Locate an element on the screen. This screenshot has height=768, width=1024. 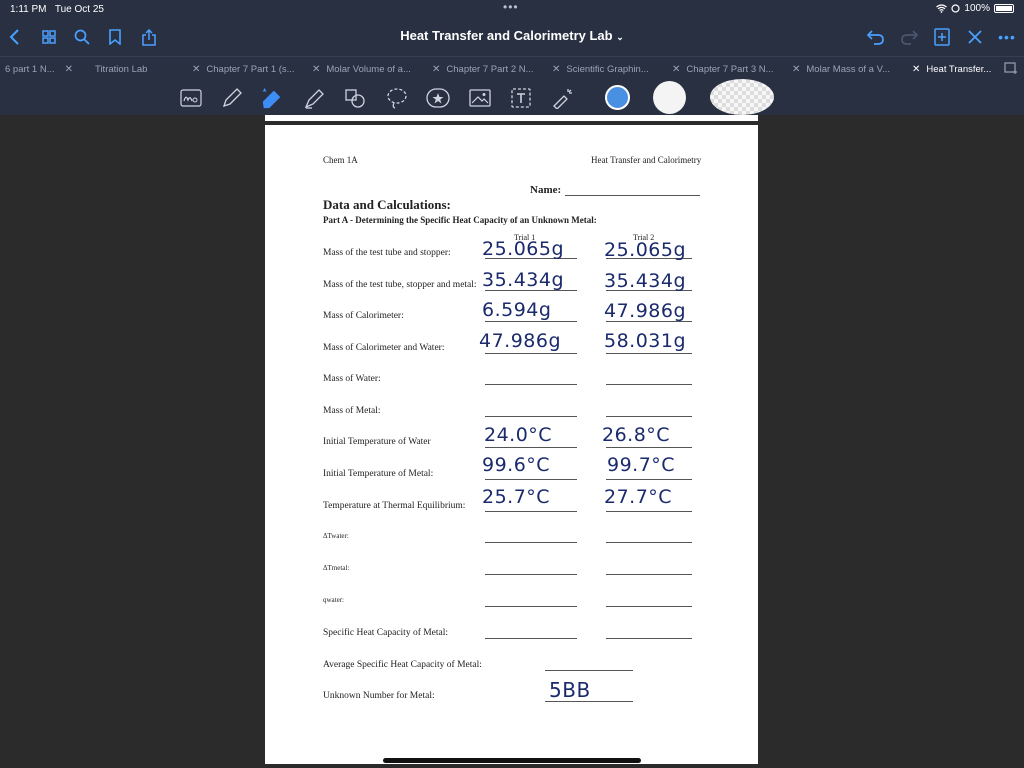
shapes-icon is located at coordinates (355, 98).